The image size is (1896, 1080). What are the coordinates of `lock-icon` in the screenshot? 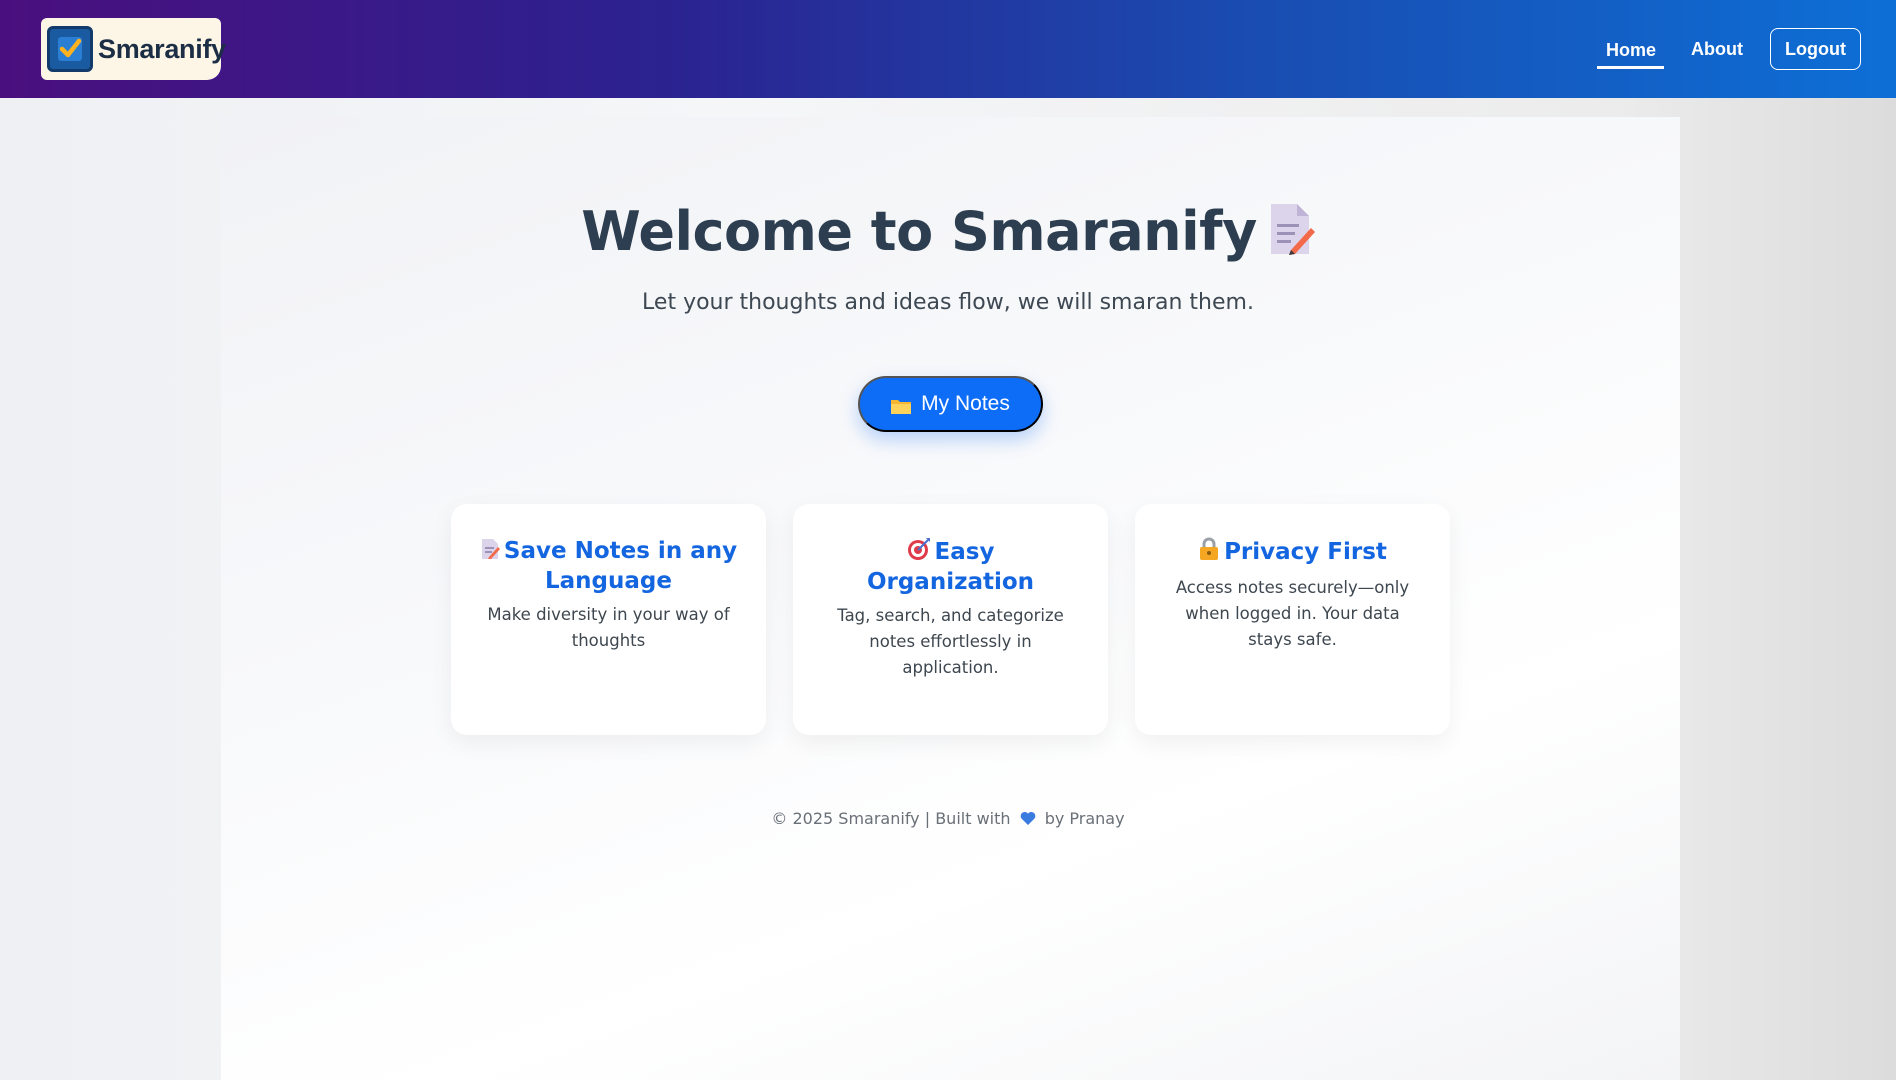 It's located at (1209, 552).